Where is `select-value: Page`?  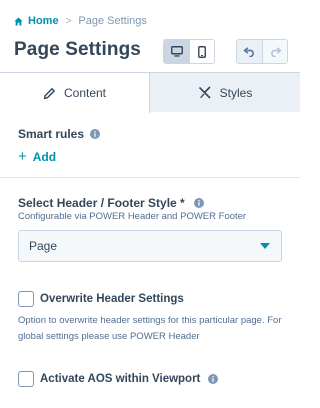
select-value: Page is located at coordinates (43, 246).